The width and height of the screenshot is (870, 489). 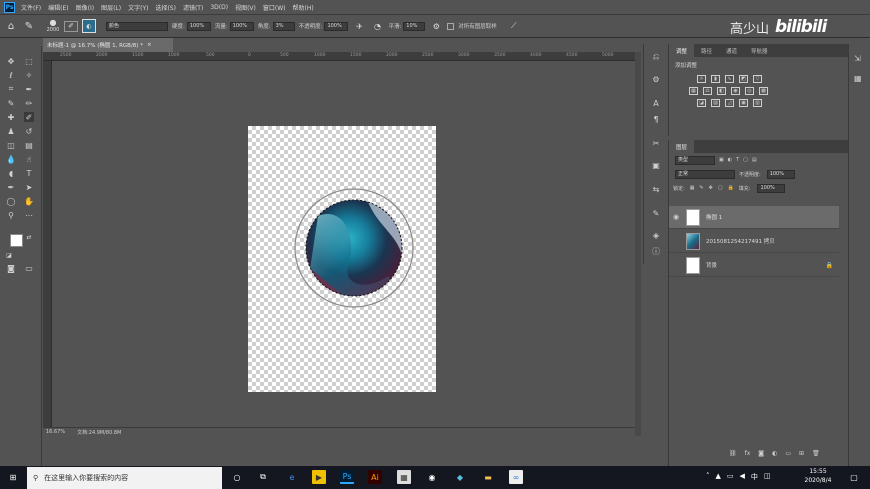 I want to click on fx-icon: fx, so click(x=748, y=453).